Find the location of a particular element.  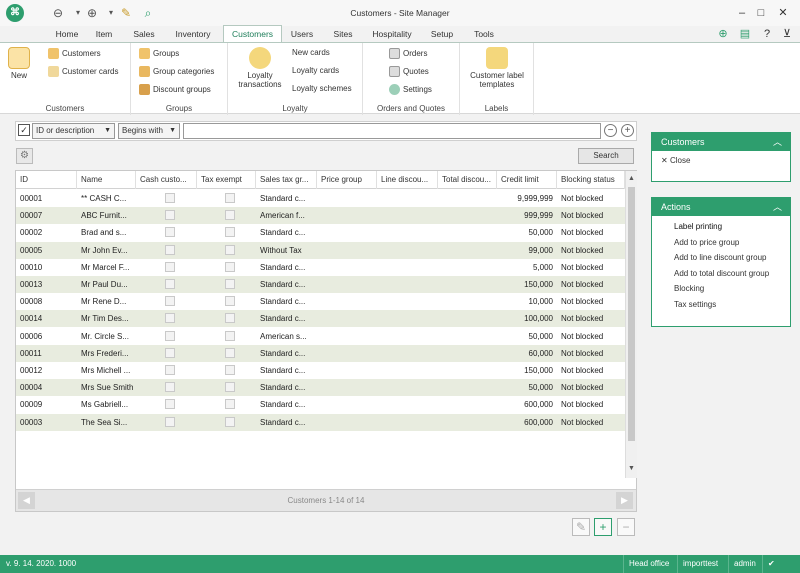

column-header: Price group is located at coordinates (347, 180).